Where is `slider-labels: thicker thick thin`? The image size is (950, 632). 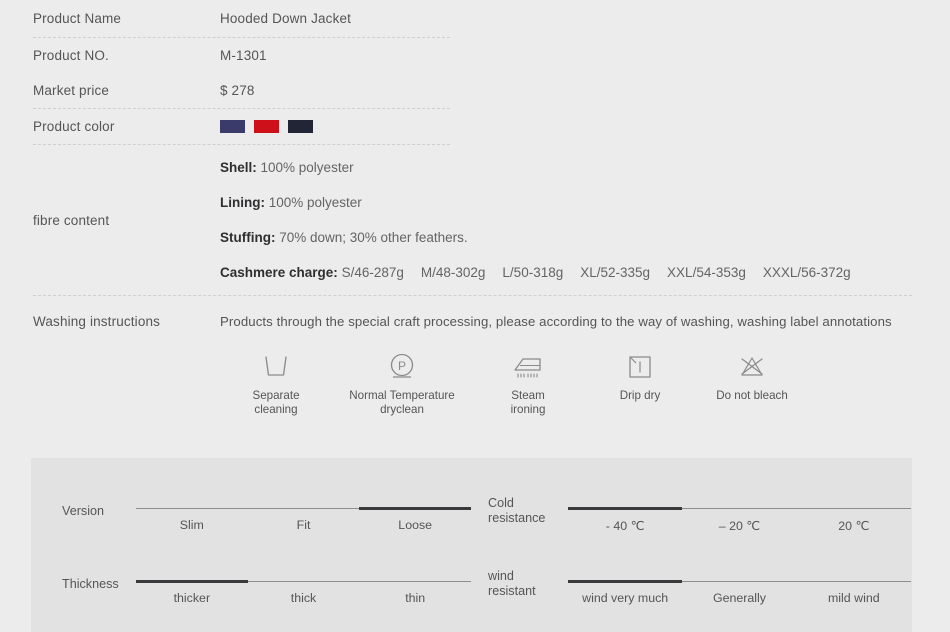 slider-labels: thicker thick thin is located at coordinates (303, 598).